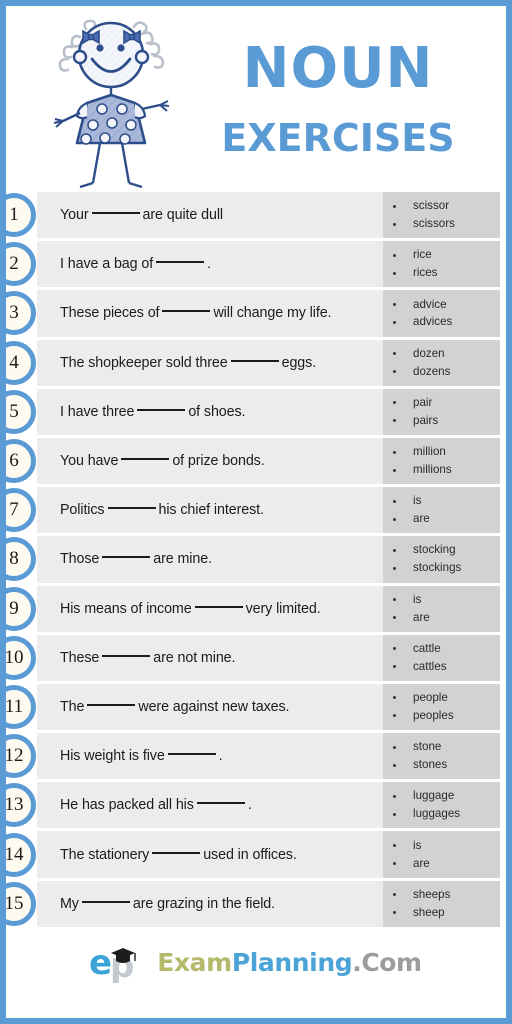 The width and height of the screenshot is (512, 1024). I want to click on exercise-row: 12 His weight is five. stone stones, so click(256, 756).